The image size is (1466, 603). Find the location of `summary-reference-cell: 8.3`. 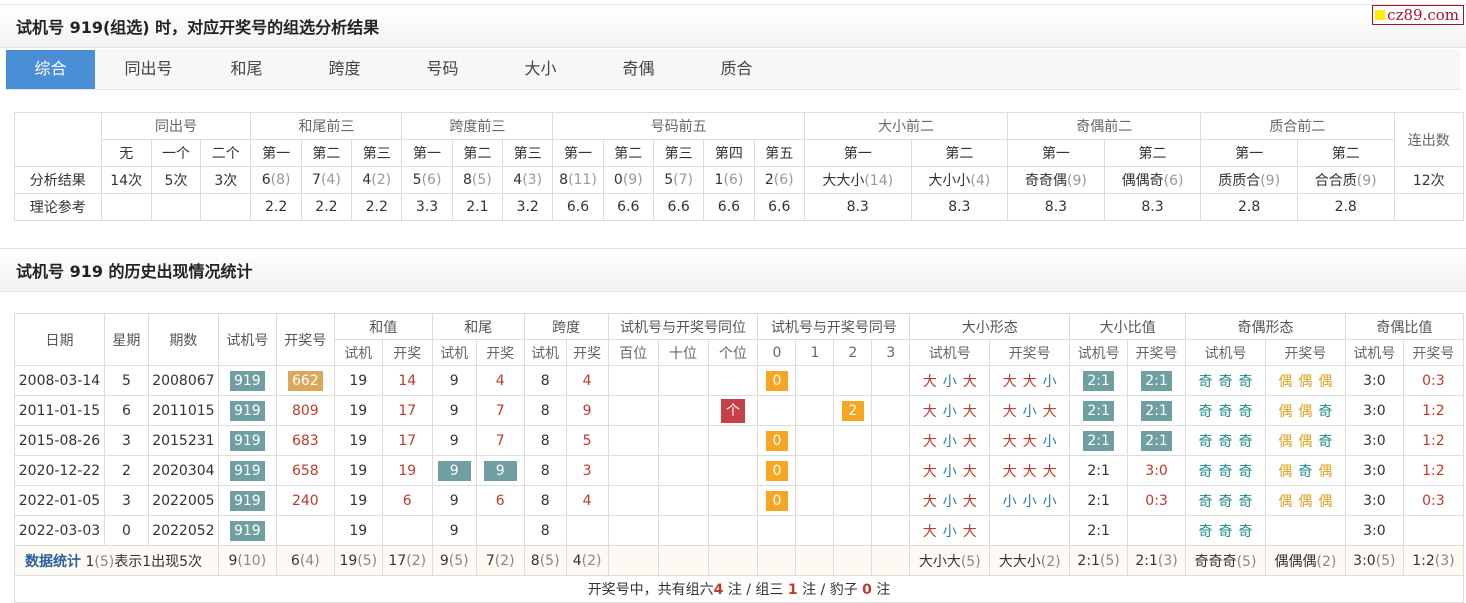

summary-reference-cell: 8.3 is located at coordinates (1056, 207).